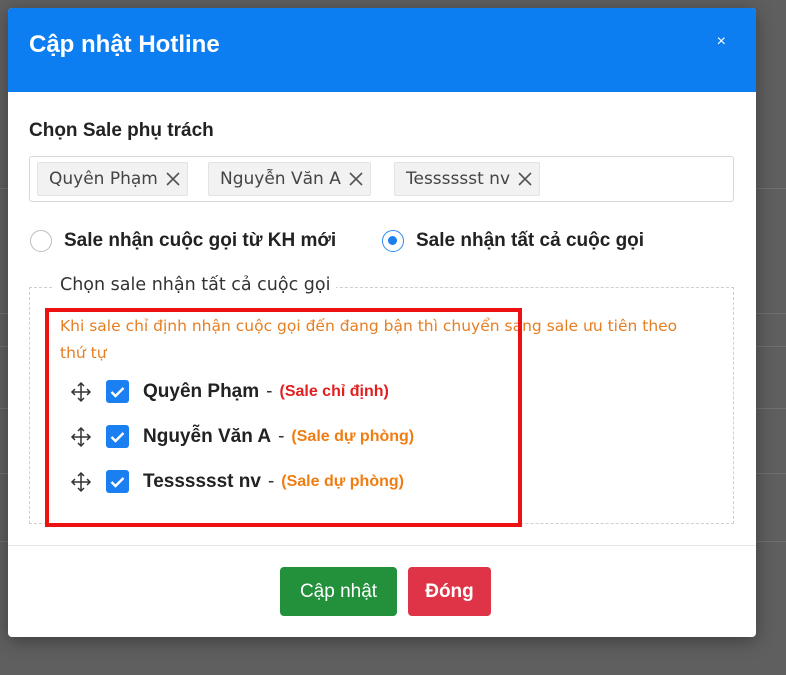 The image size is (786, 675). I want to click on radio-option-new-customer: Sale nhận cuộc gọi từ KH mới, so click(183, 241).